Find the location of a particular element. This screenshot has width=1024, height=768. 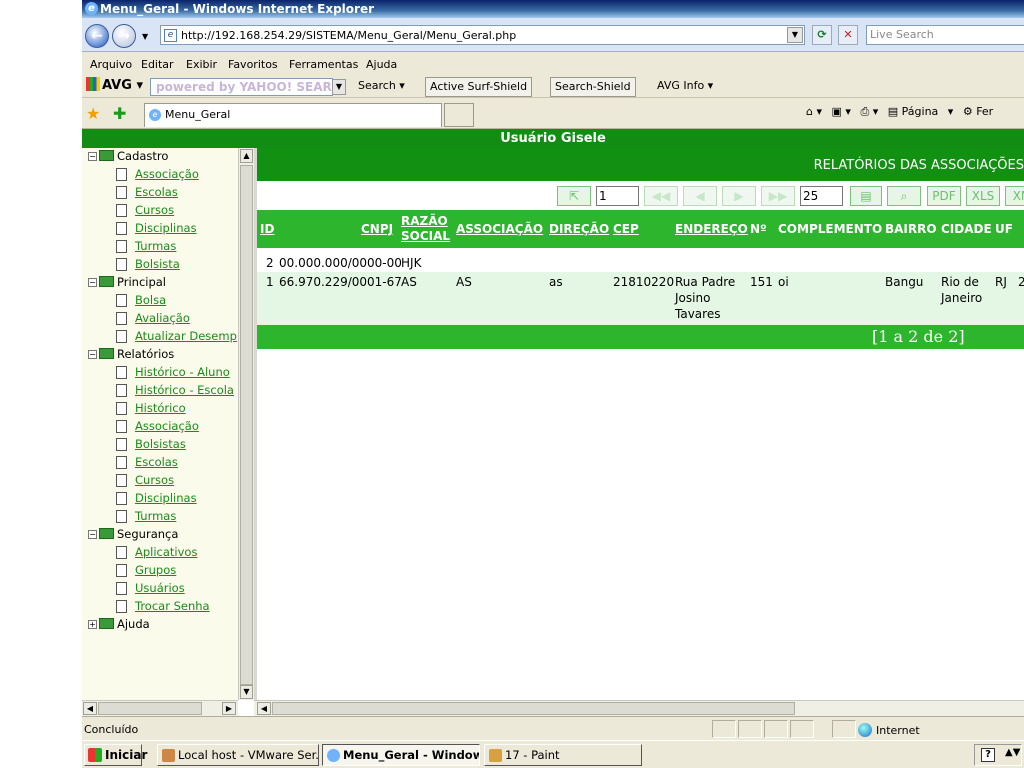

tree-item: Avaliação is located at coordinates (153, 318).